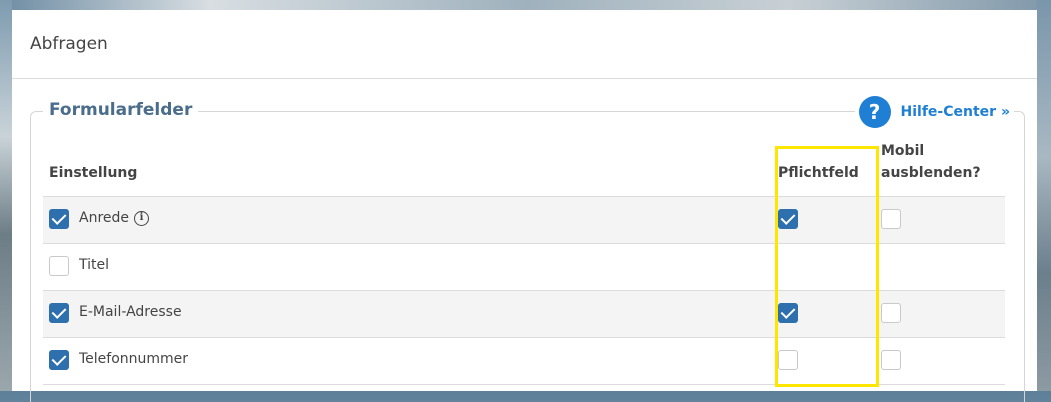 This screenshot has width=1051, height=402. Describe the element at coordinates (121, 110) in the screenshot. I see `fieldset-legend: Formularfelder` at that location.